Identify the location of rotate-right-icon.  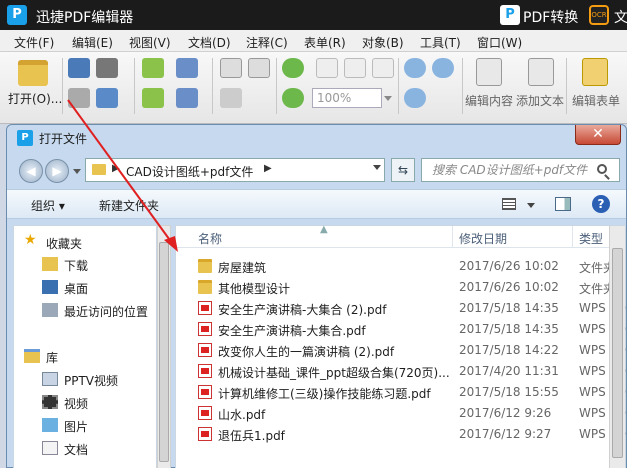
(293, 98).